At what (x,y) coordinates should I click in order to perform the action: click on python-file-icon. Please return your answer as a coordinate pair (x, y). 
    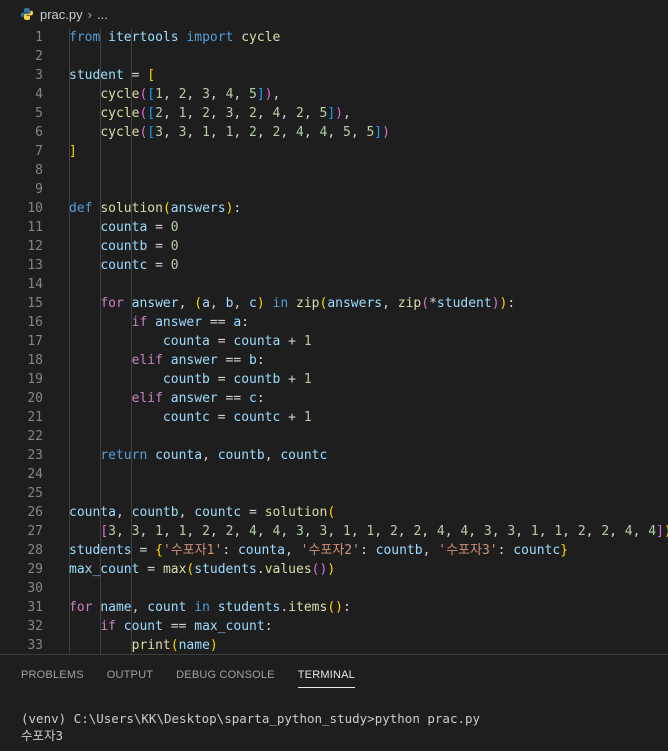
    Looking at the image, I should click on (27, 14).